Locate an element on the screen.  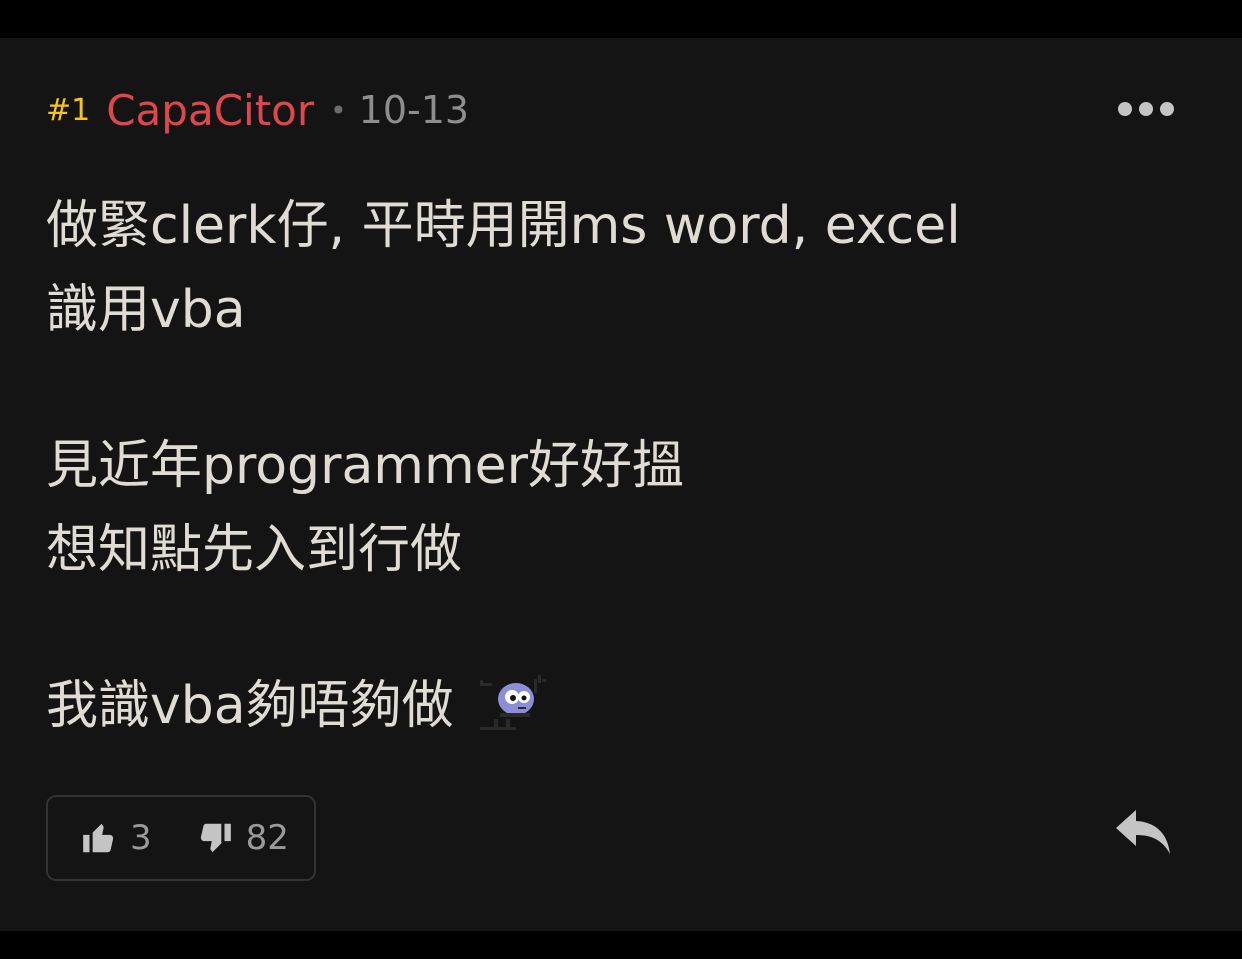
floor-number: #1 is located at coordinates (68, 110).